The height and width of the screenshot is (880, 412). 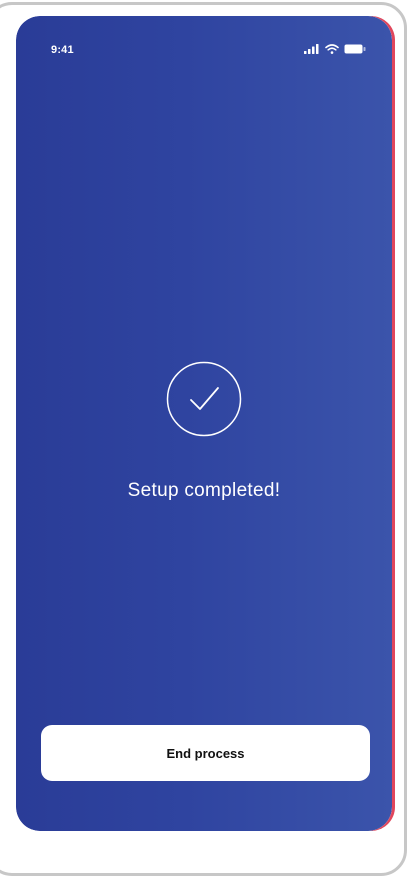 I want to click on end-process-button: End process, so click(x=205, y=753).